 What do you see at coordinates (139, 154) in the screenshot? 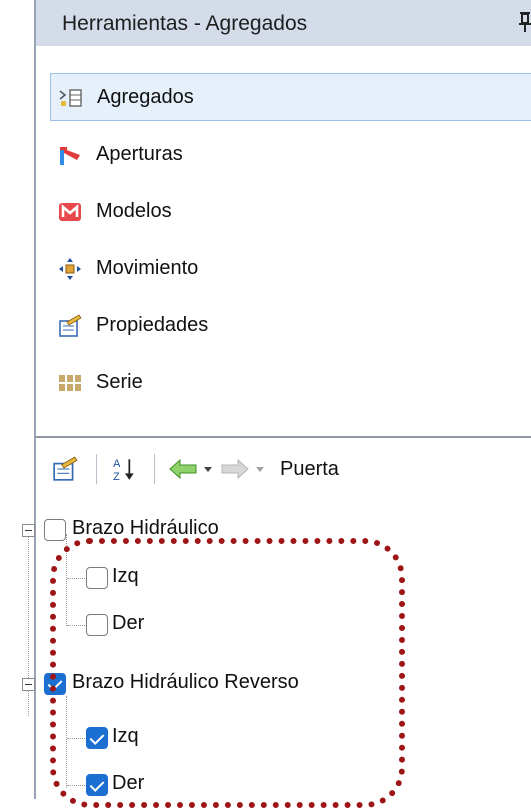
I see `toolbox-item-label: Aperturas` at bounding box center [139, 154].